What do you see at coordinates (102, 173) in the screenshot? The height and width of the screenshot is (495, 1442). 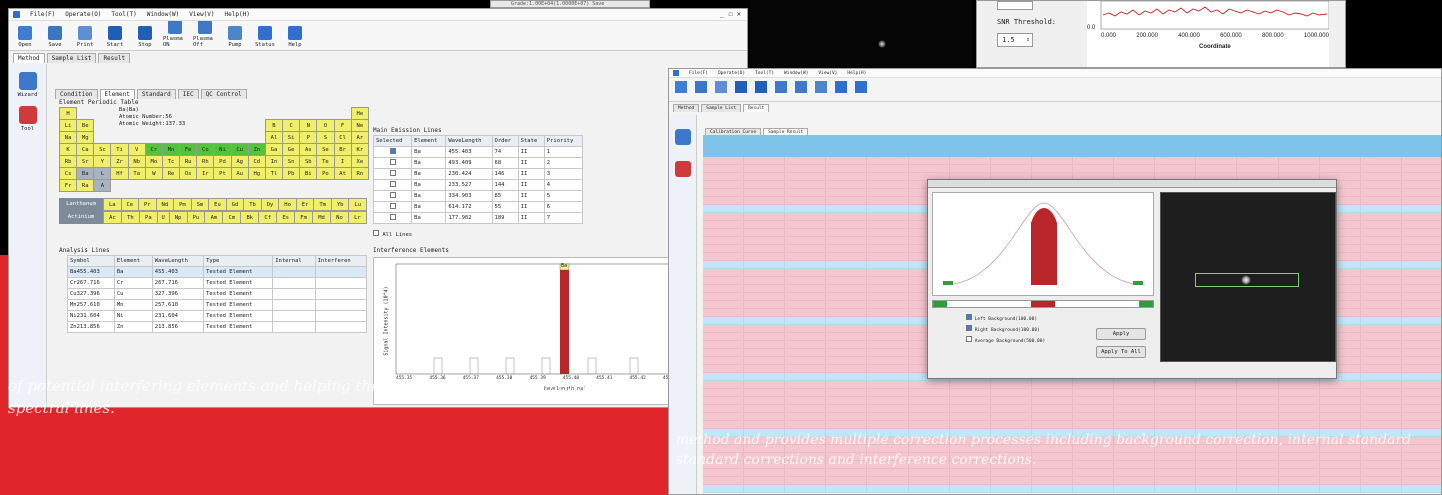 I see `element-l: L` at bounding box center [102, 173].